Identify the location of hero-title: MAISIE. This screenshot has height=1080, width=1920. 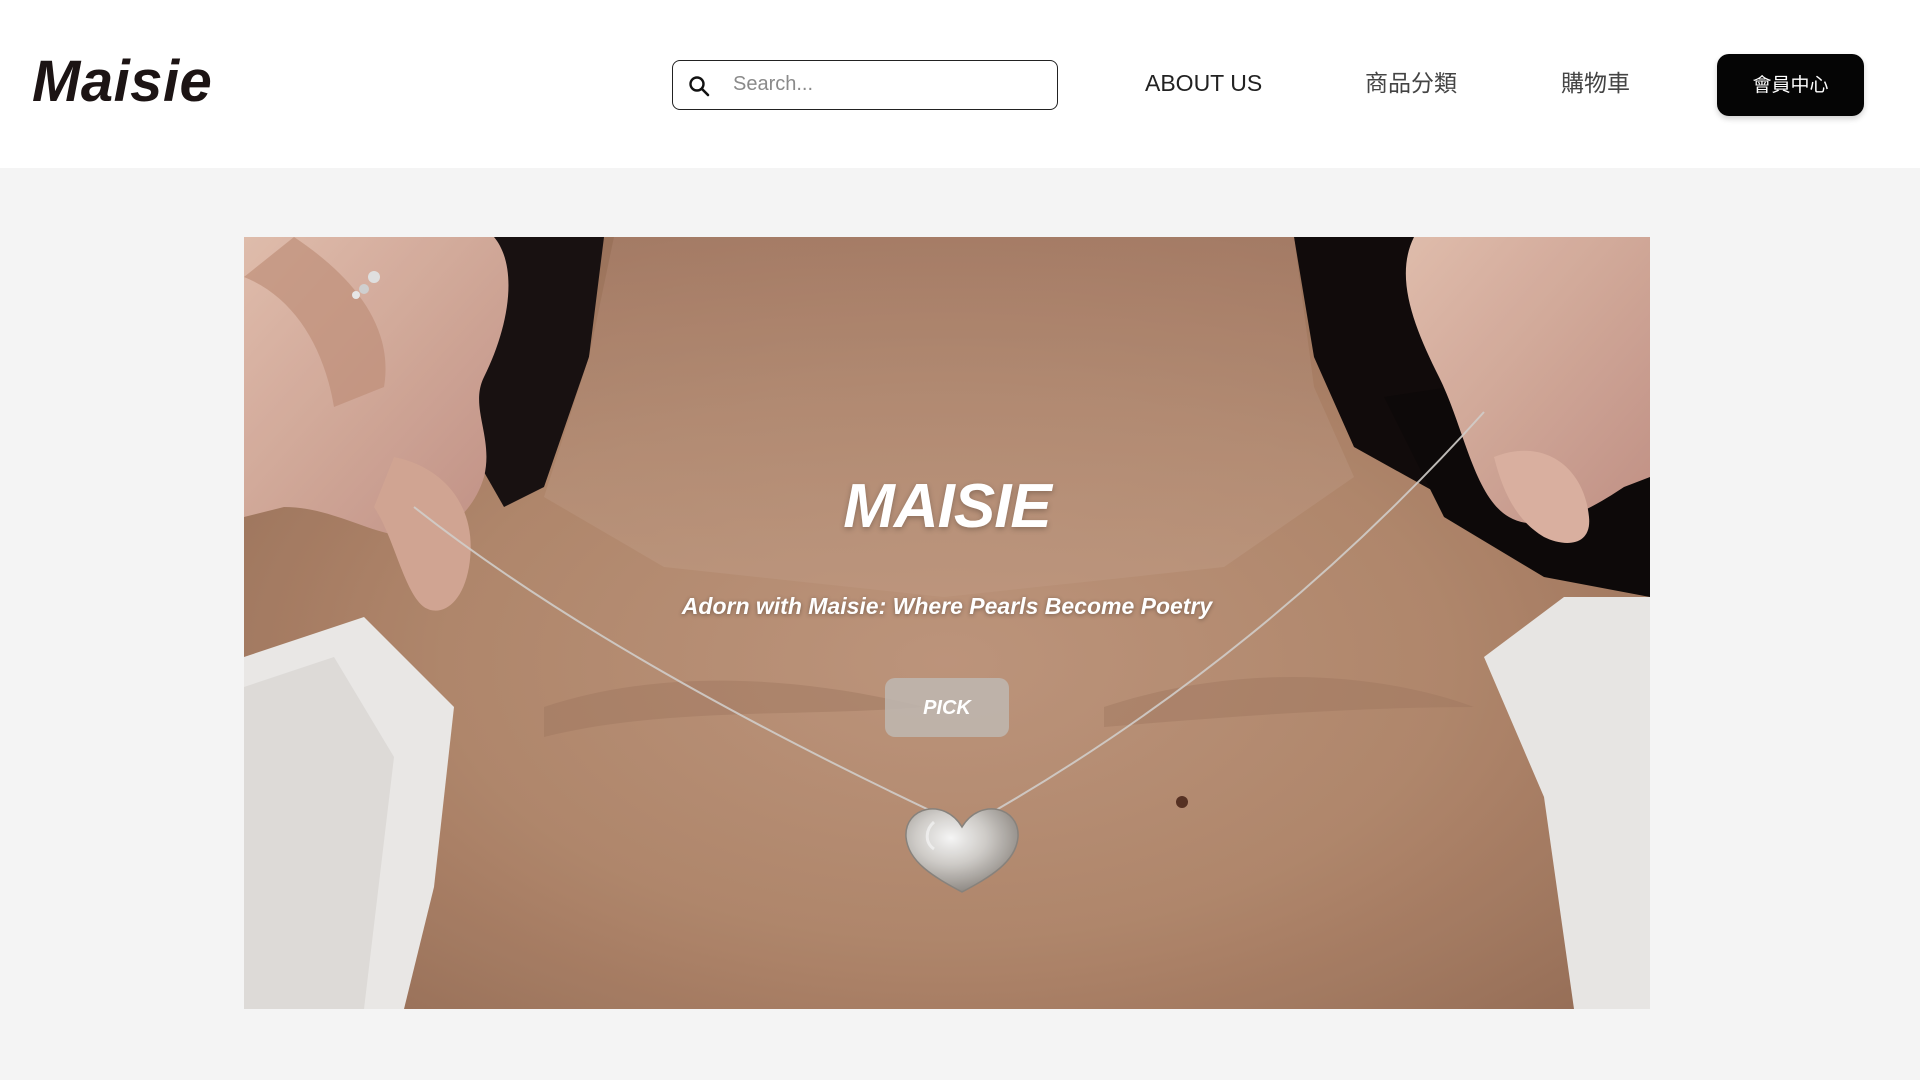
(947, 506).